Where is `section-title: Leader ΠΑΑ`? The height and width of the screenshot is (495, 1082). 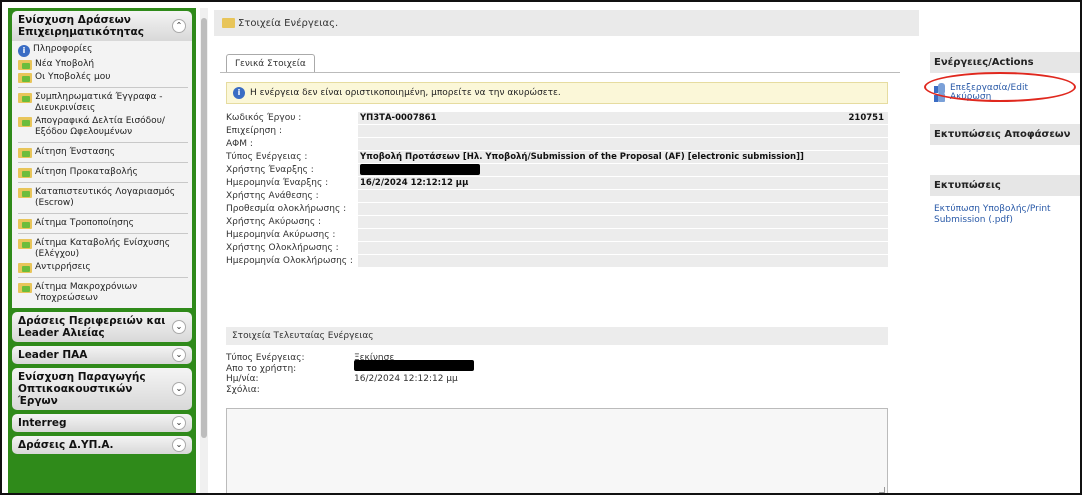
section-title: Leader ΠΑΑ is located at coordinates (53, 355).